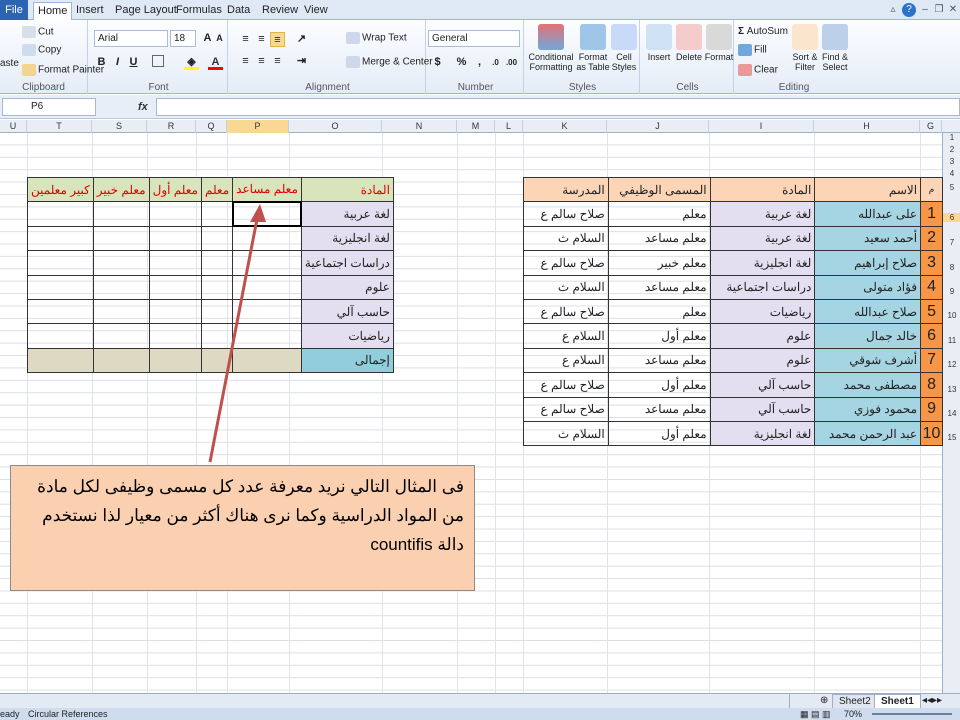 Image resolution: width=960 pixels, height=720 pixels. I want to click on cell-styles-button: Cell Styles, so click(624, 48).